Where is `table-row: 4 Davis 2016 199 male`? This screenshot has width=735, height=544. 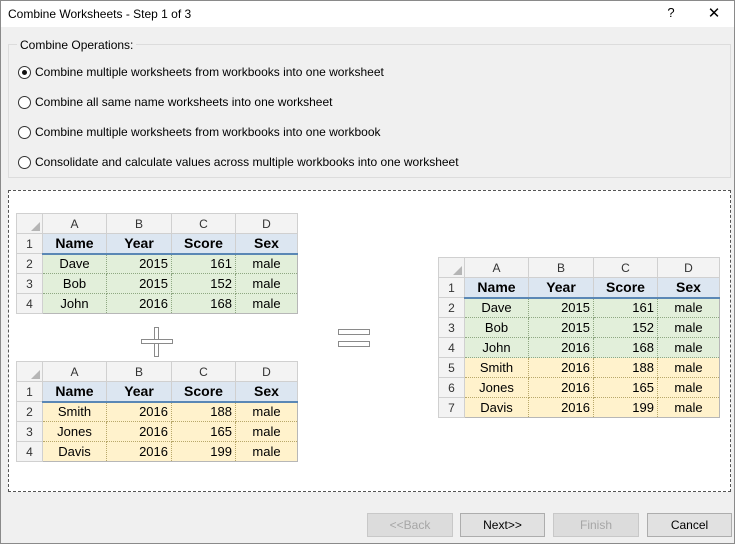 table-row: 4 Davis 2016 199 male is located at coordinates (157, 451).